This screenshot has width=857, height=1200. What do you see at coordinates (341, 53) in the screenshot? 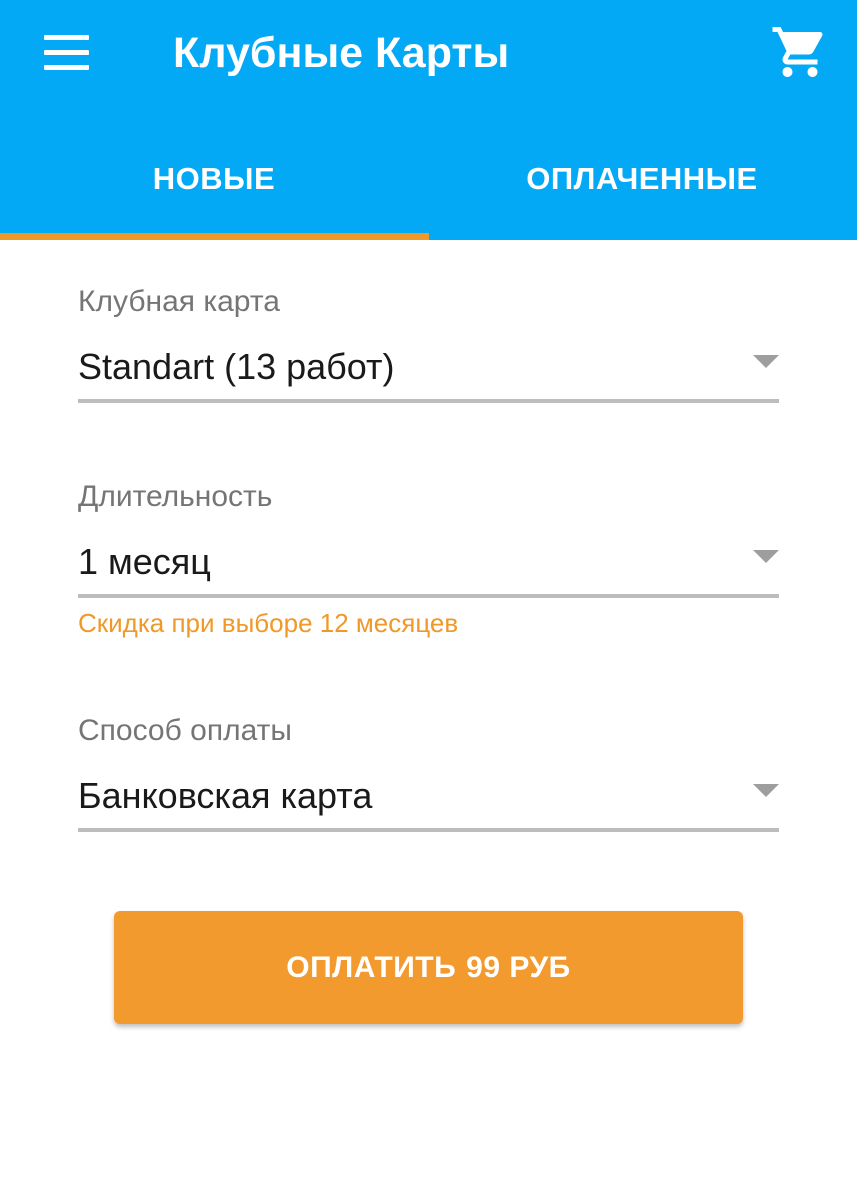
I see `page-title: Клубные Карты` at bounding box center [341, 53].